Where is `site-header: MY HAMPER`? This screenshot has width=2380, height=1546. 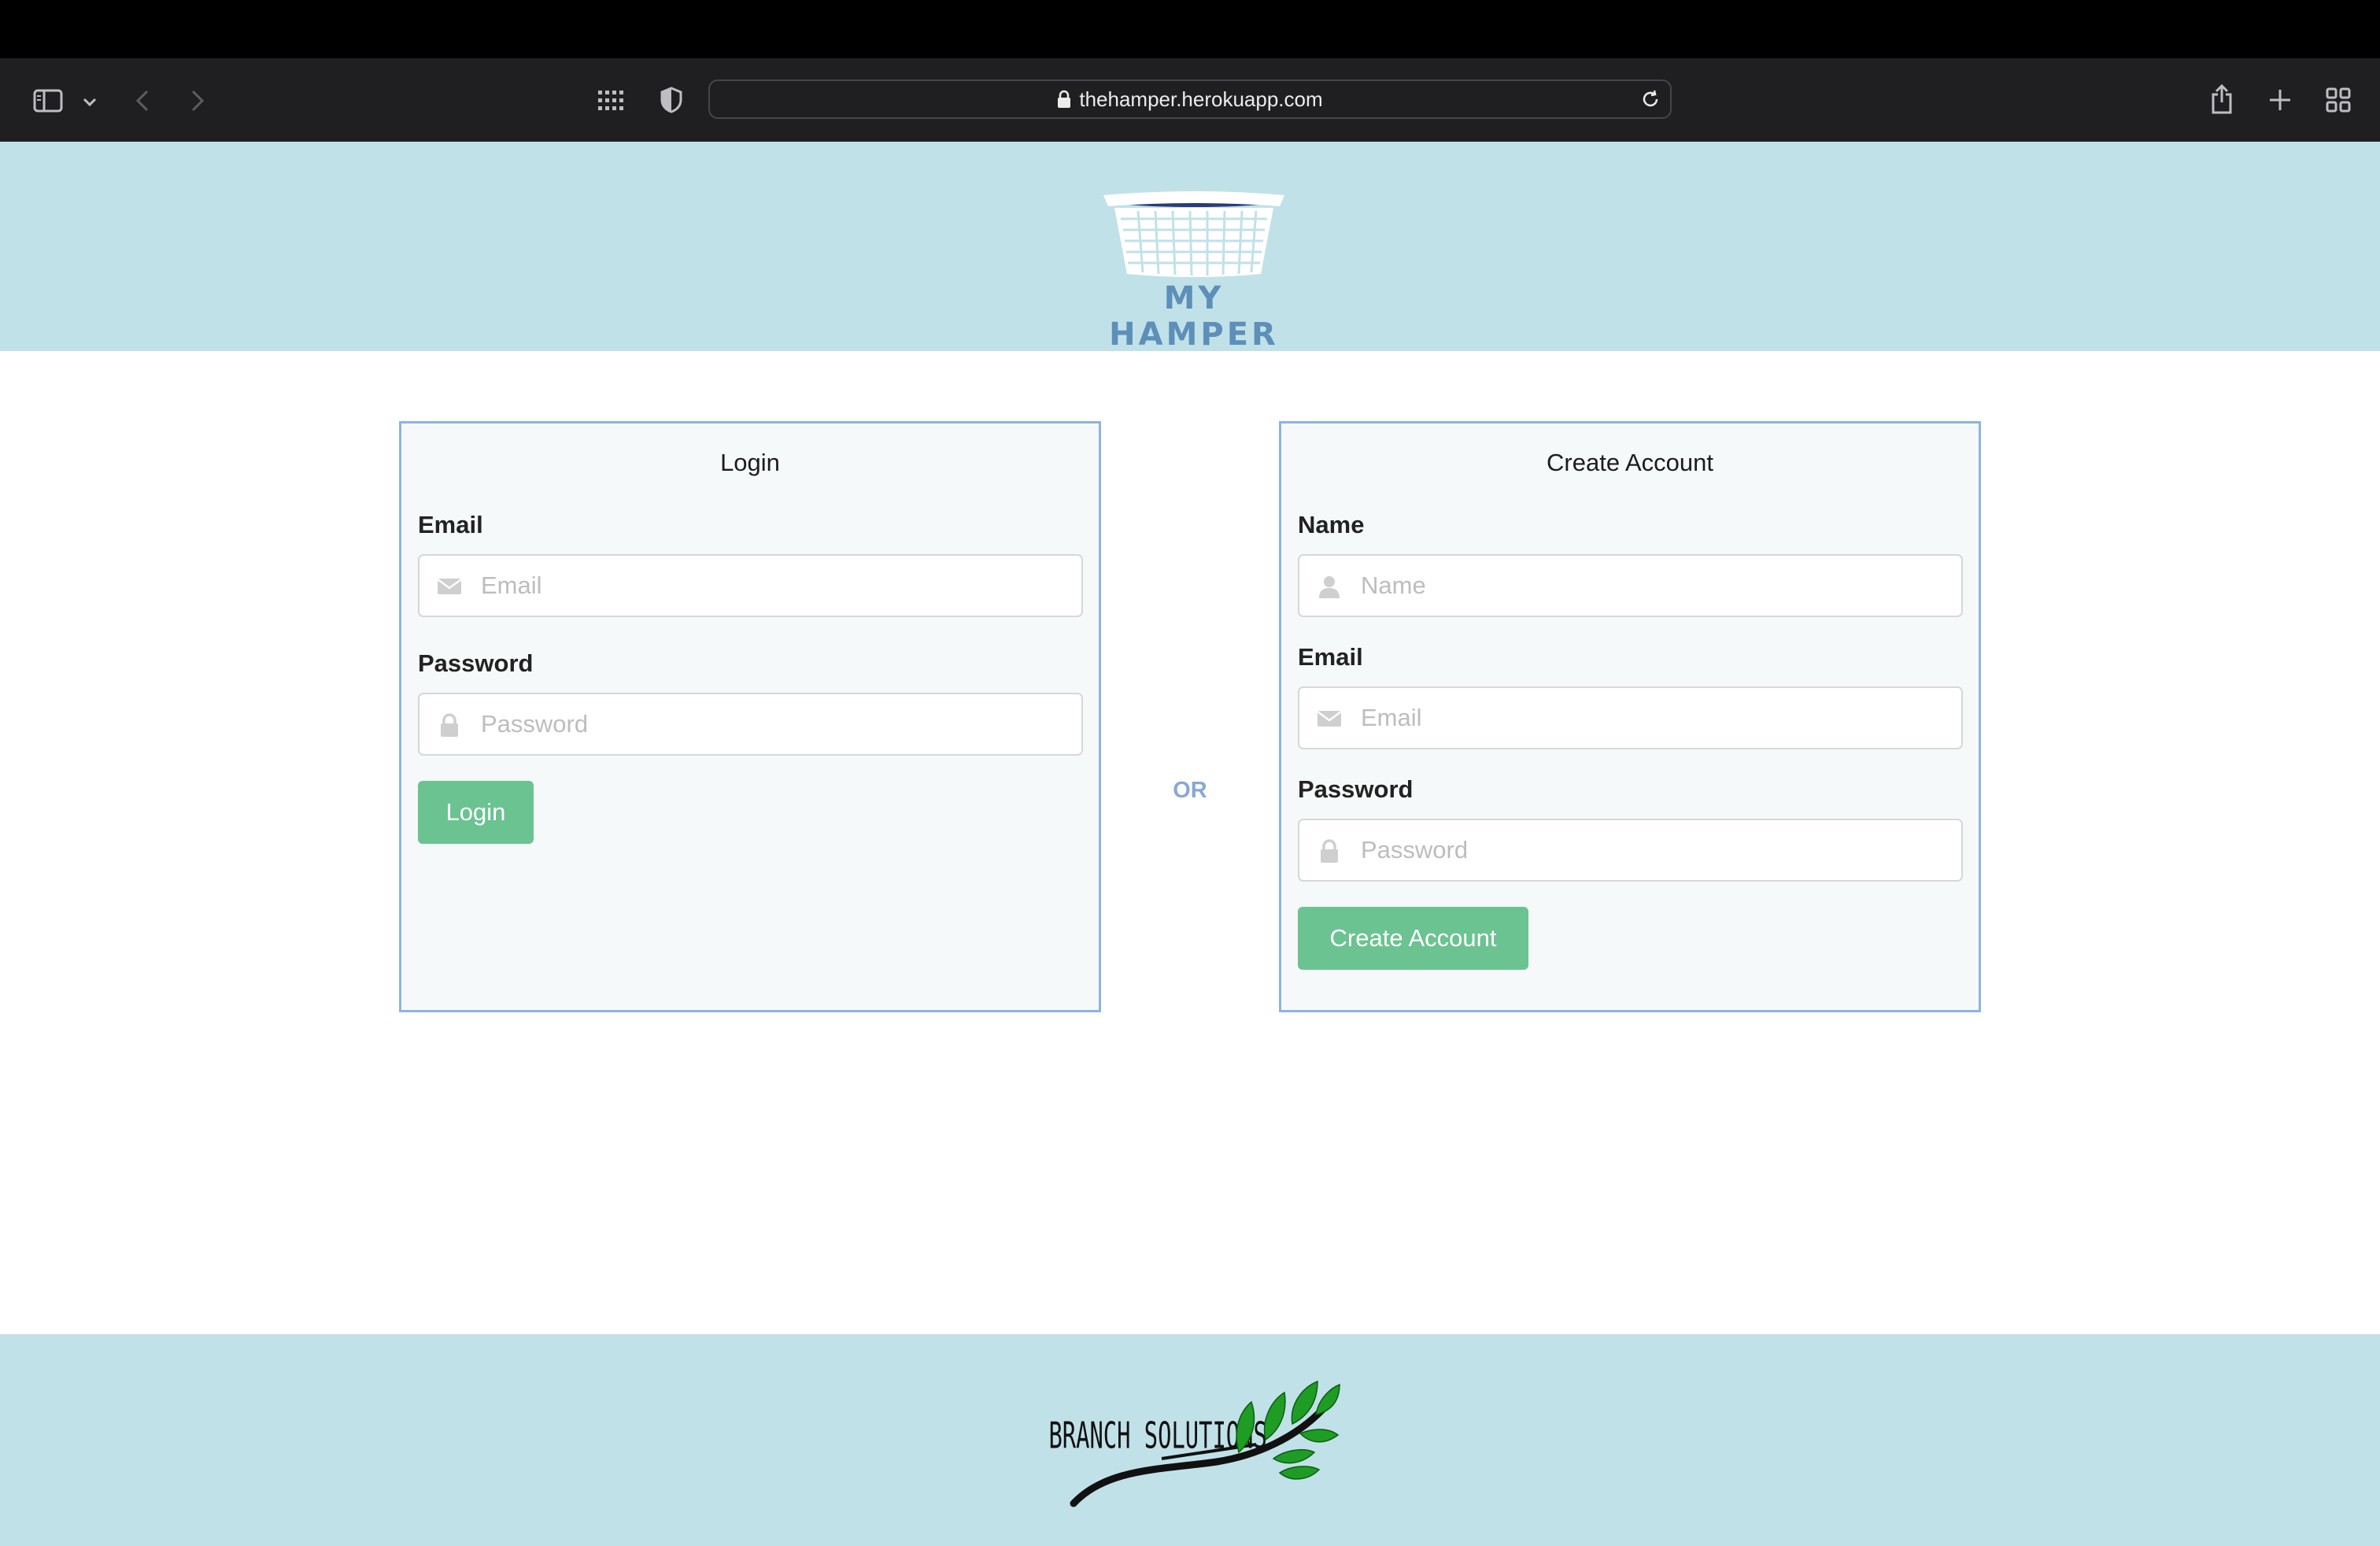
site-header: MY HAMPER is located at coordinates (1190, 247).